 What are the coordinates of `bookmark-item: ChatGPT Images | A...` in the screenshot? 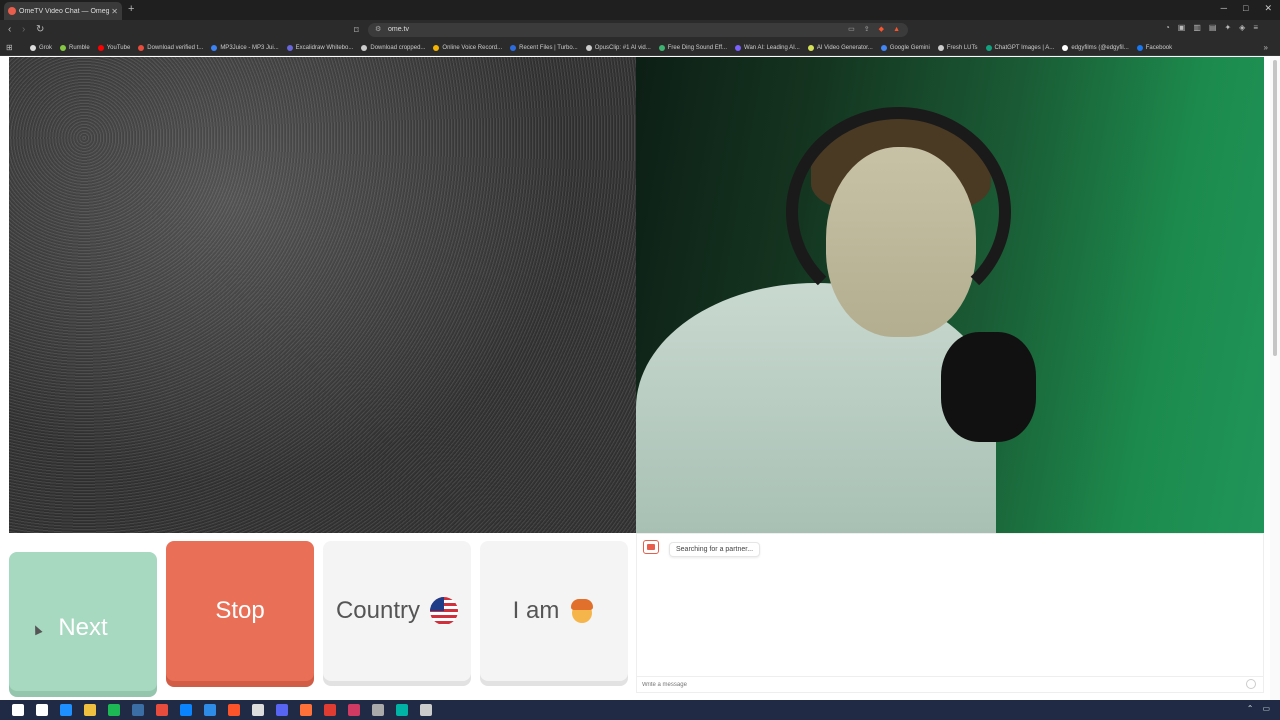 It's located at (1019, 48).